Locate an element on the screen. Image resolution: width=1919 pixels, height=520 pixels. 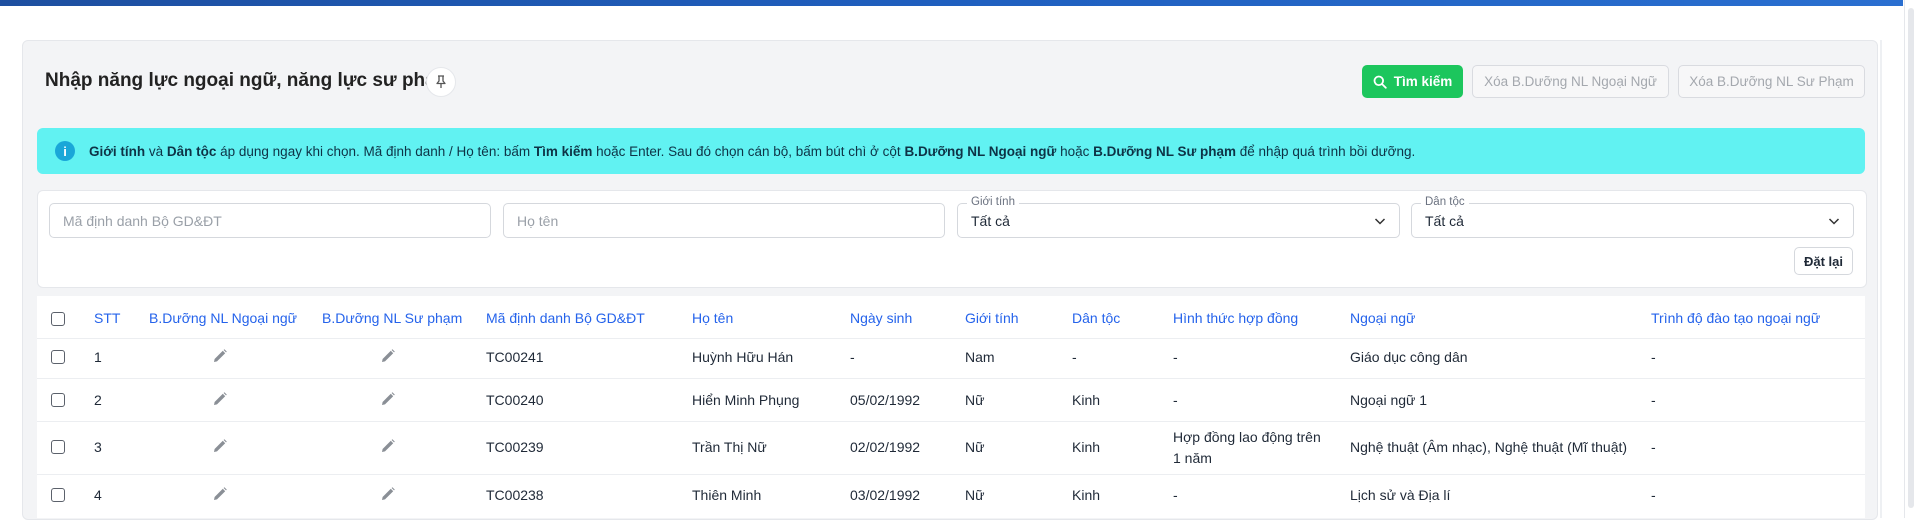
search-button: Tìm kiếm is located at coordinates (1412, 81).